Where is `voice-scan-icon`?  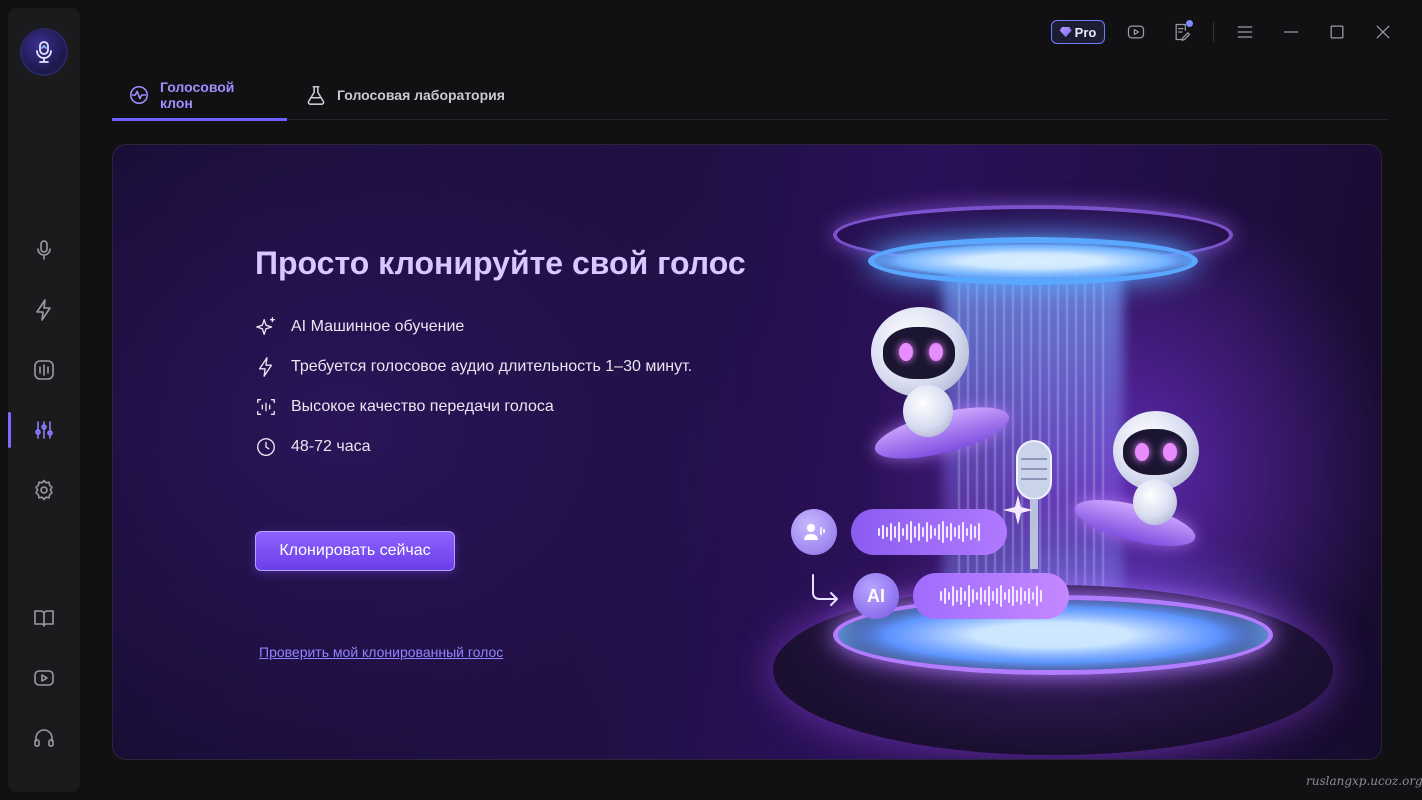
voice-scan-icon is located at coordinates (266, 407).